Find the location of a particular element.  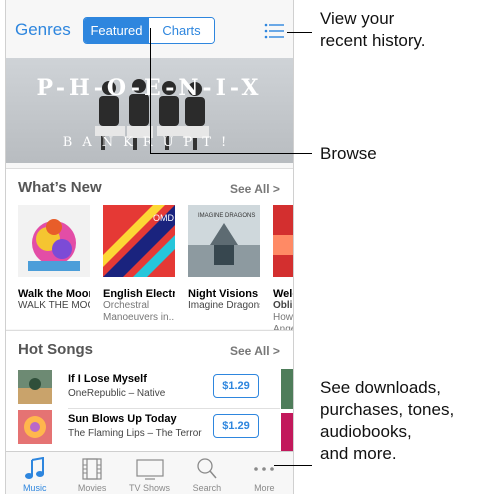

callout-history: View your recent history. is located at coordinates (373, 30).